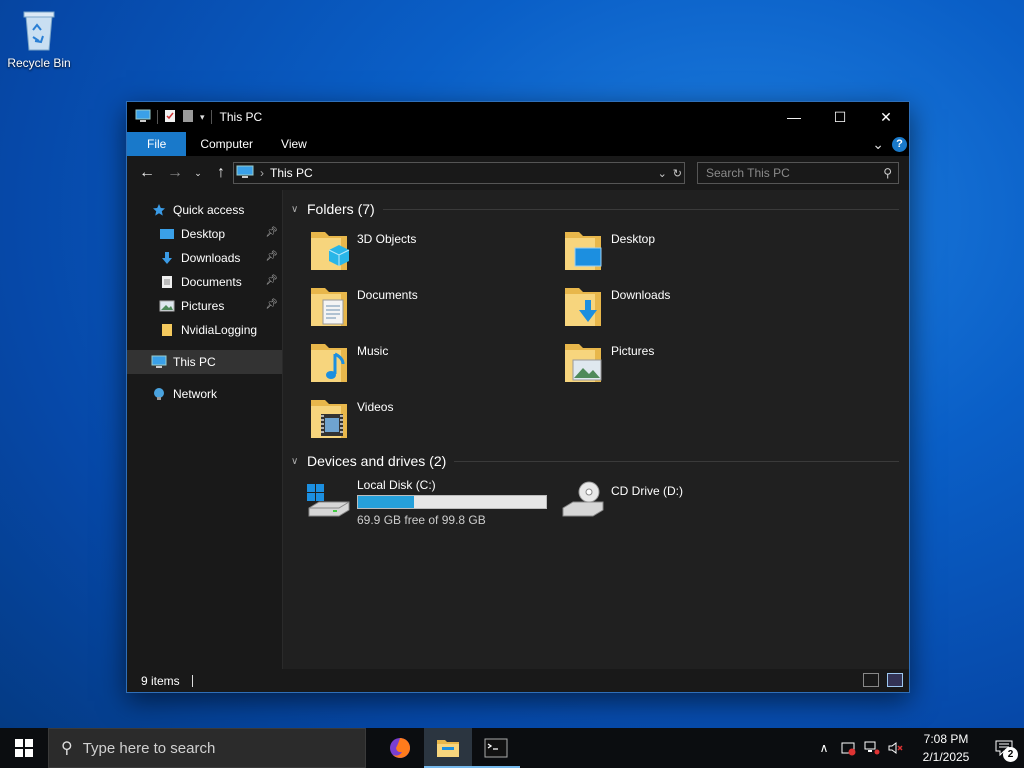 The height and width of the screenshot is (768, 1024). What do you see at coordinates (39, 29) in the screenshot?
I see `recycle-bin-icon` at bounding box center [39, 29].